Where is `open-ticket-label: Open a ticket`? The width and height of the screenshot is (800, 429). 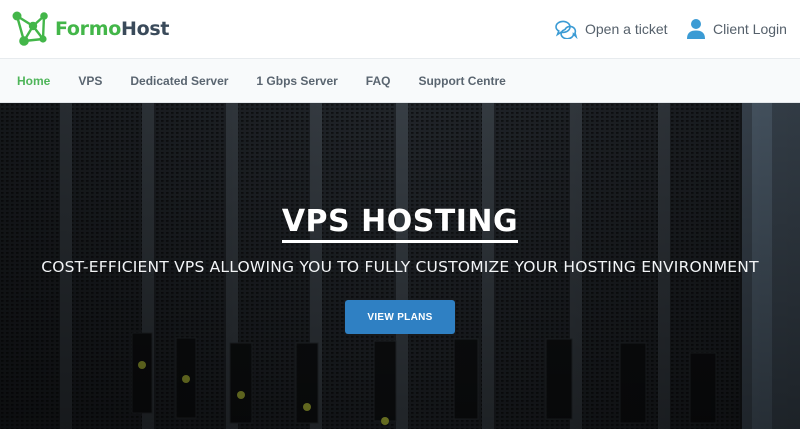
open-ticket-label: Open a ticket is located at coordinates (626, 29).